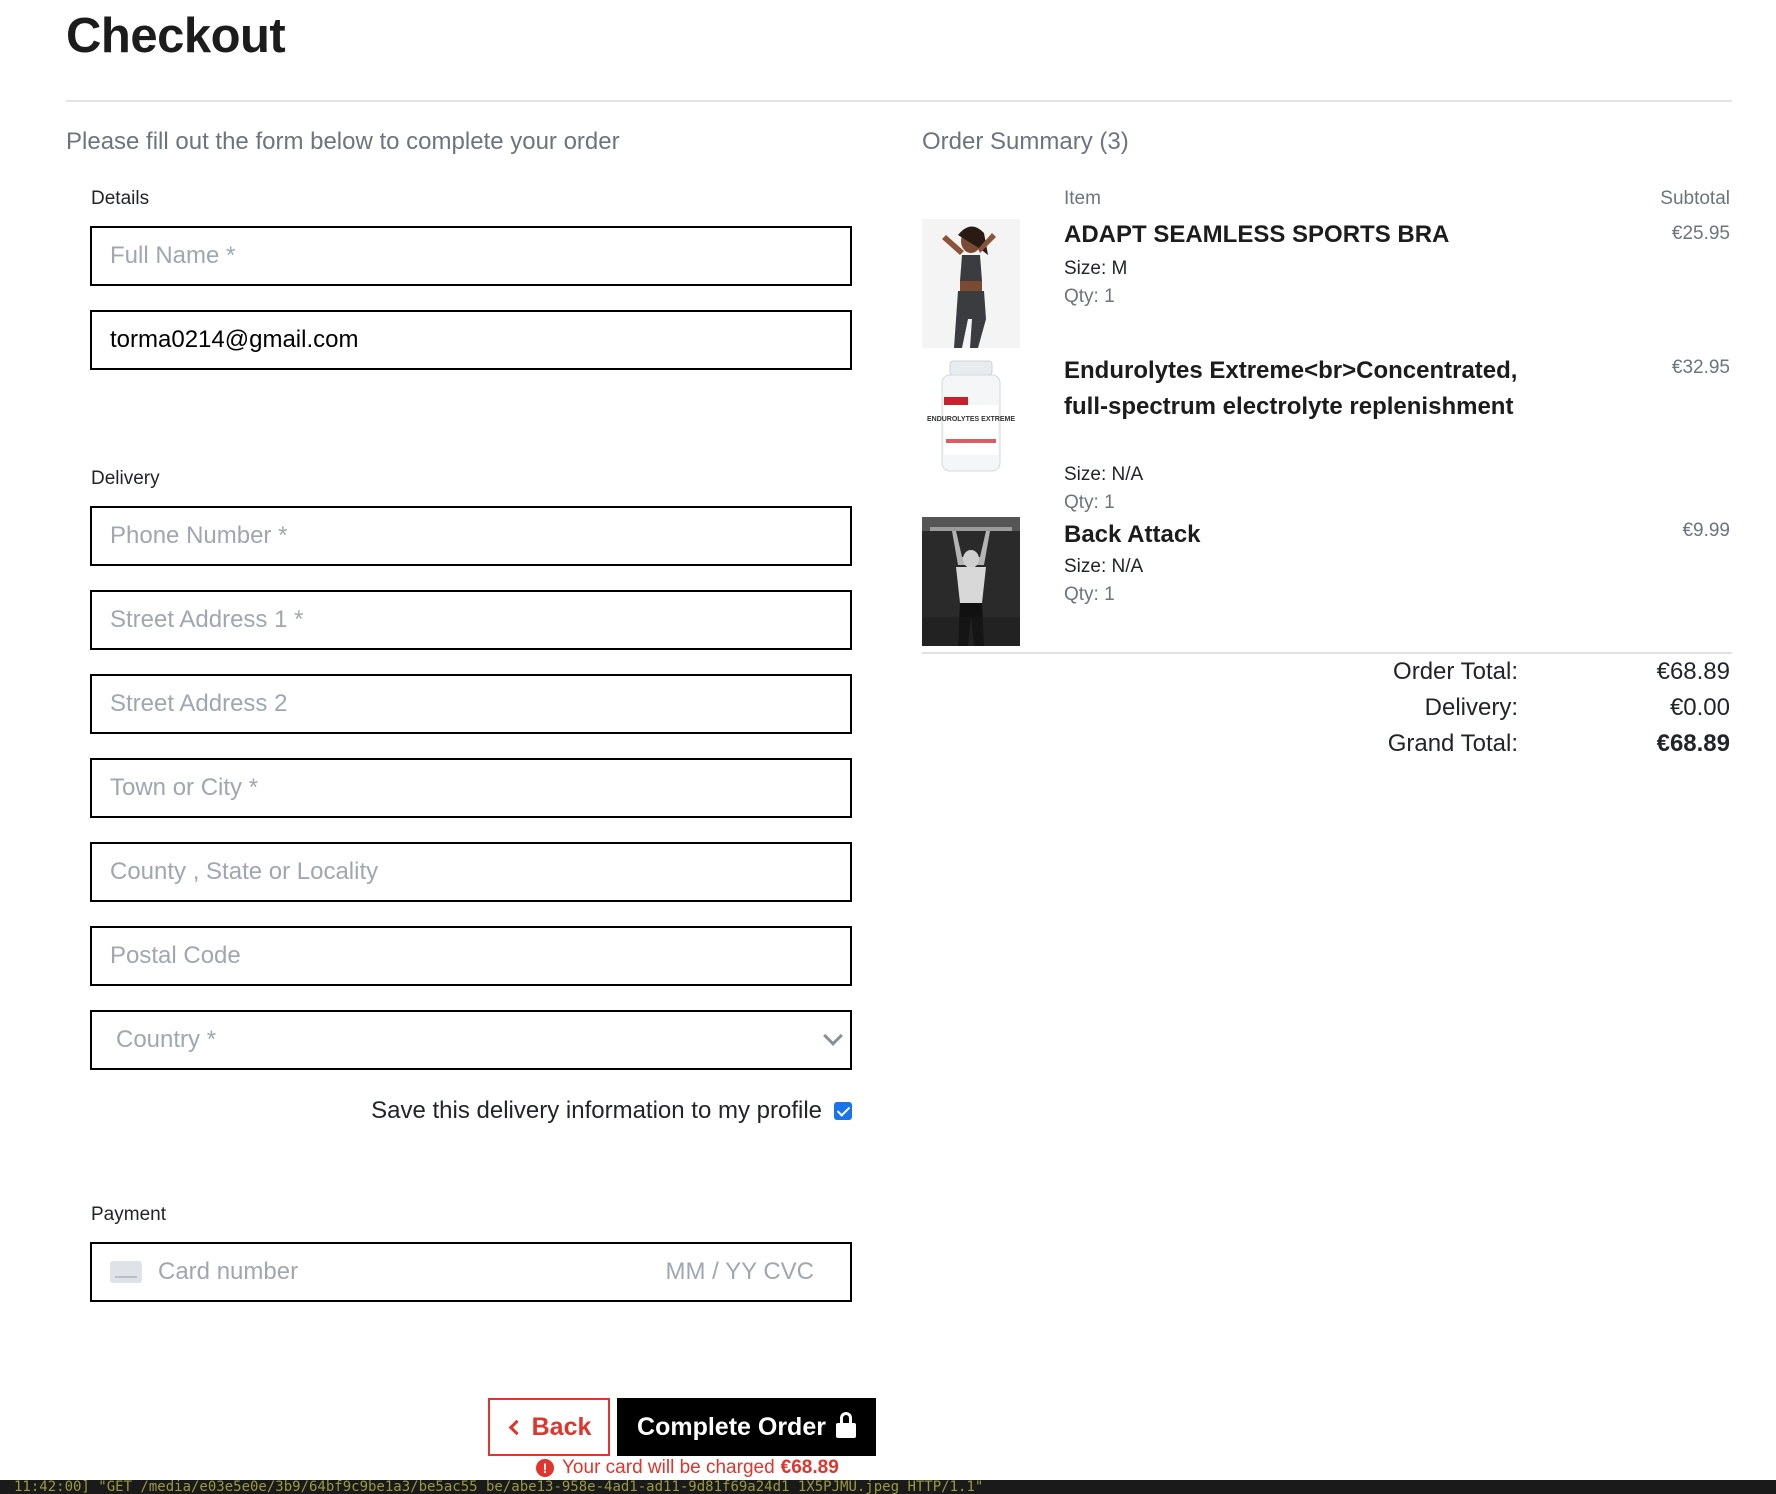 The width and height of the screenshot is (1776, 1494). I want to click on county-field, so click(471, 872).